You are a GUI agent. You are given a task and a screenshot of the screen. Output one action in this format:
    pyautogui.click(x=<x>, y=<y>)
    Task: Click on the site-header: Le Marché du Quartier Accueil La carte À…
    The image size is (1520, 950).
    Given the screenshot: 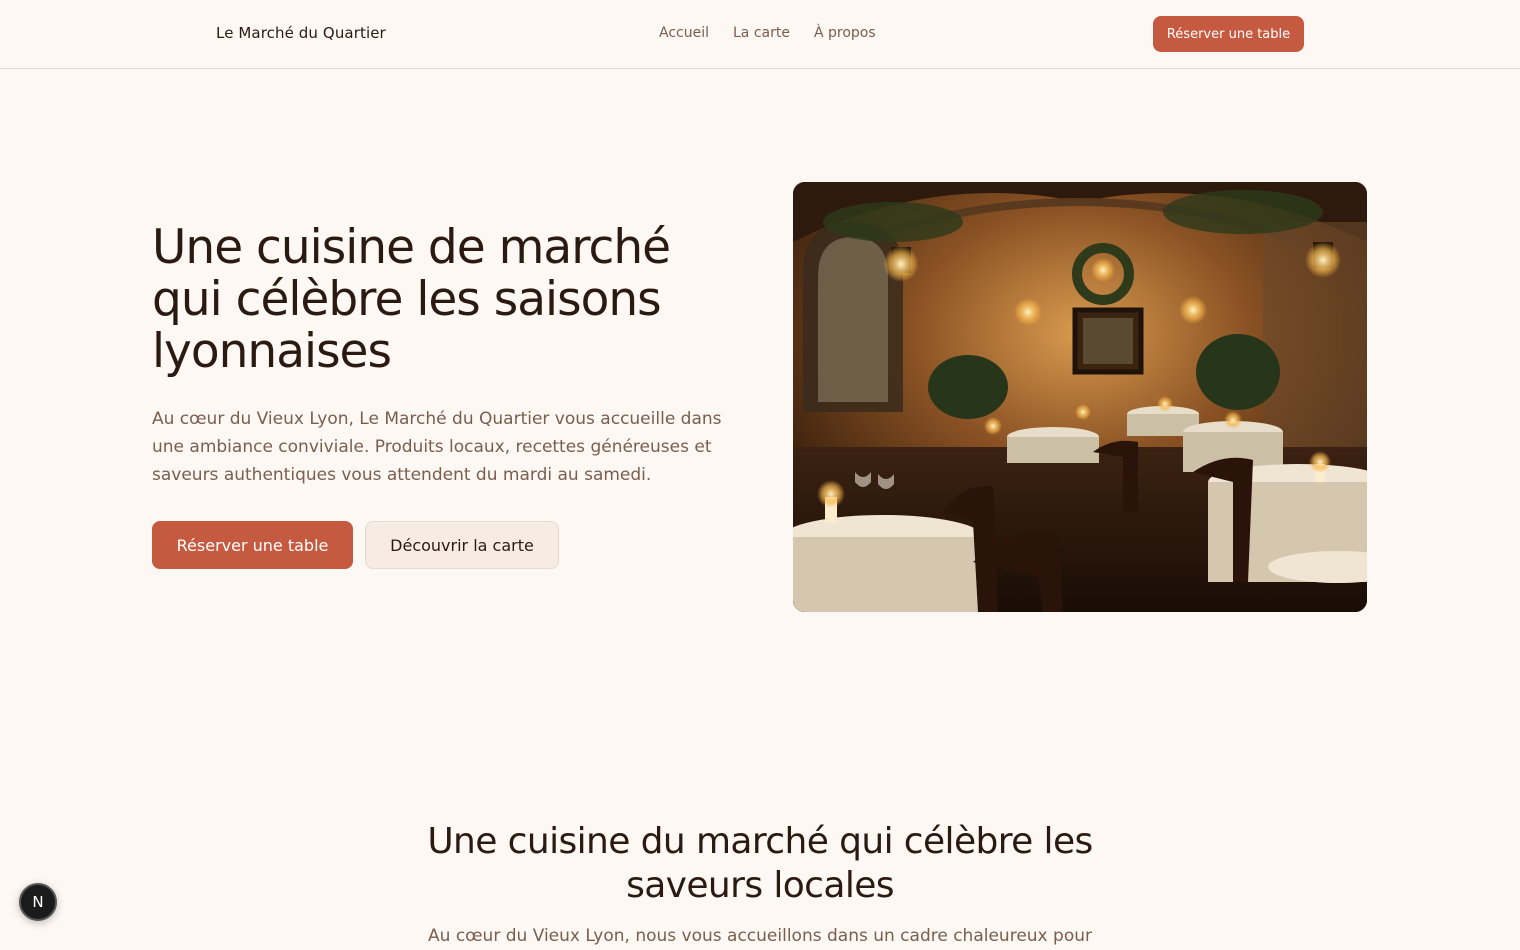 What is the action you would take?
    pyautogui.click(x=760, y=34)
    